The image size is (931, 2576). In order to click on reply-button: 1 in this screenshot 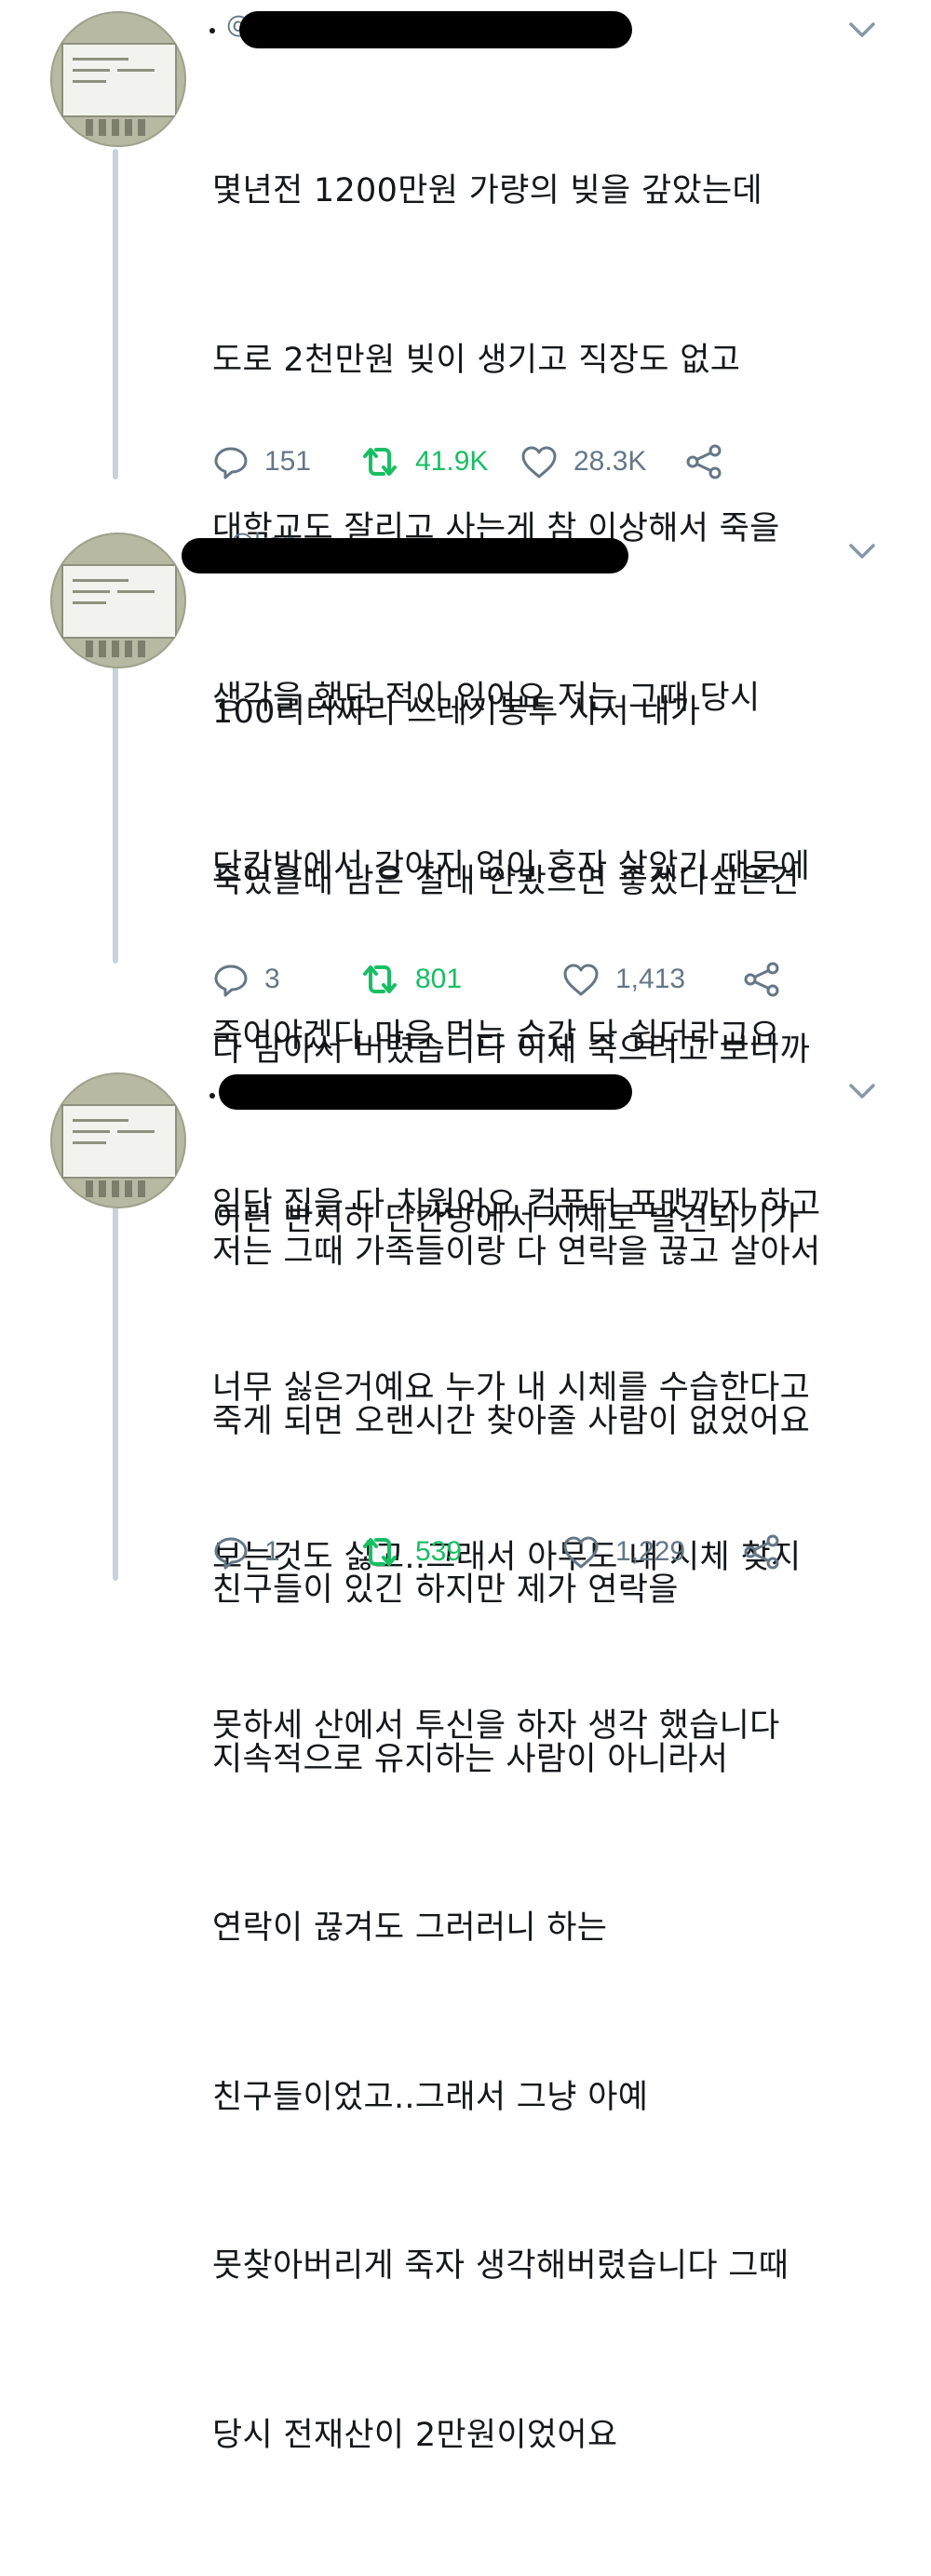, I will do `click(246, 1552)`.